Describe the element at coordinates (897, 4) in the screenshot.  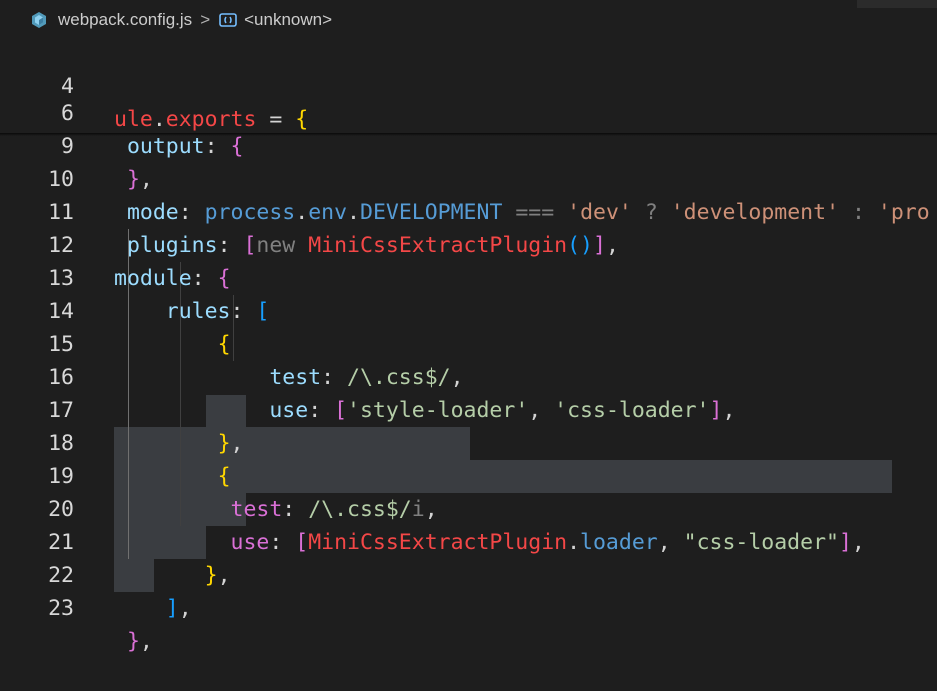
I see `scrollbar-top` at that location.